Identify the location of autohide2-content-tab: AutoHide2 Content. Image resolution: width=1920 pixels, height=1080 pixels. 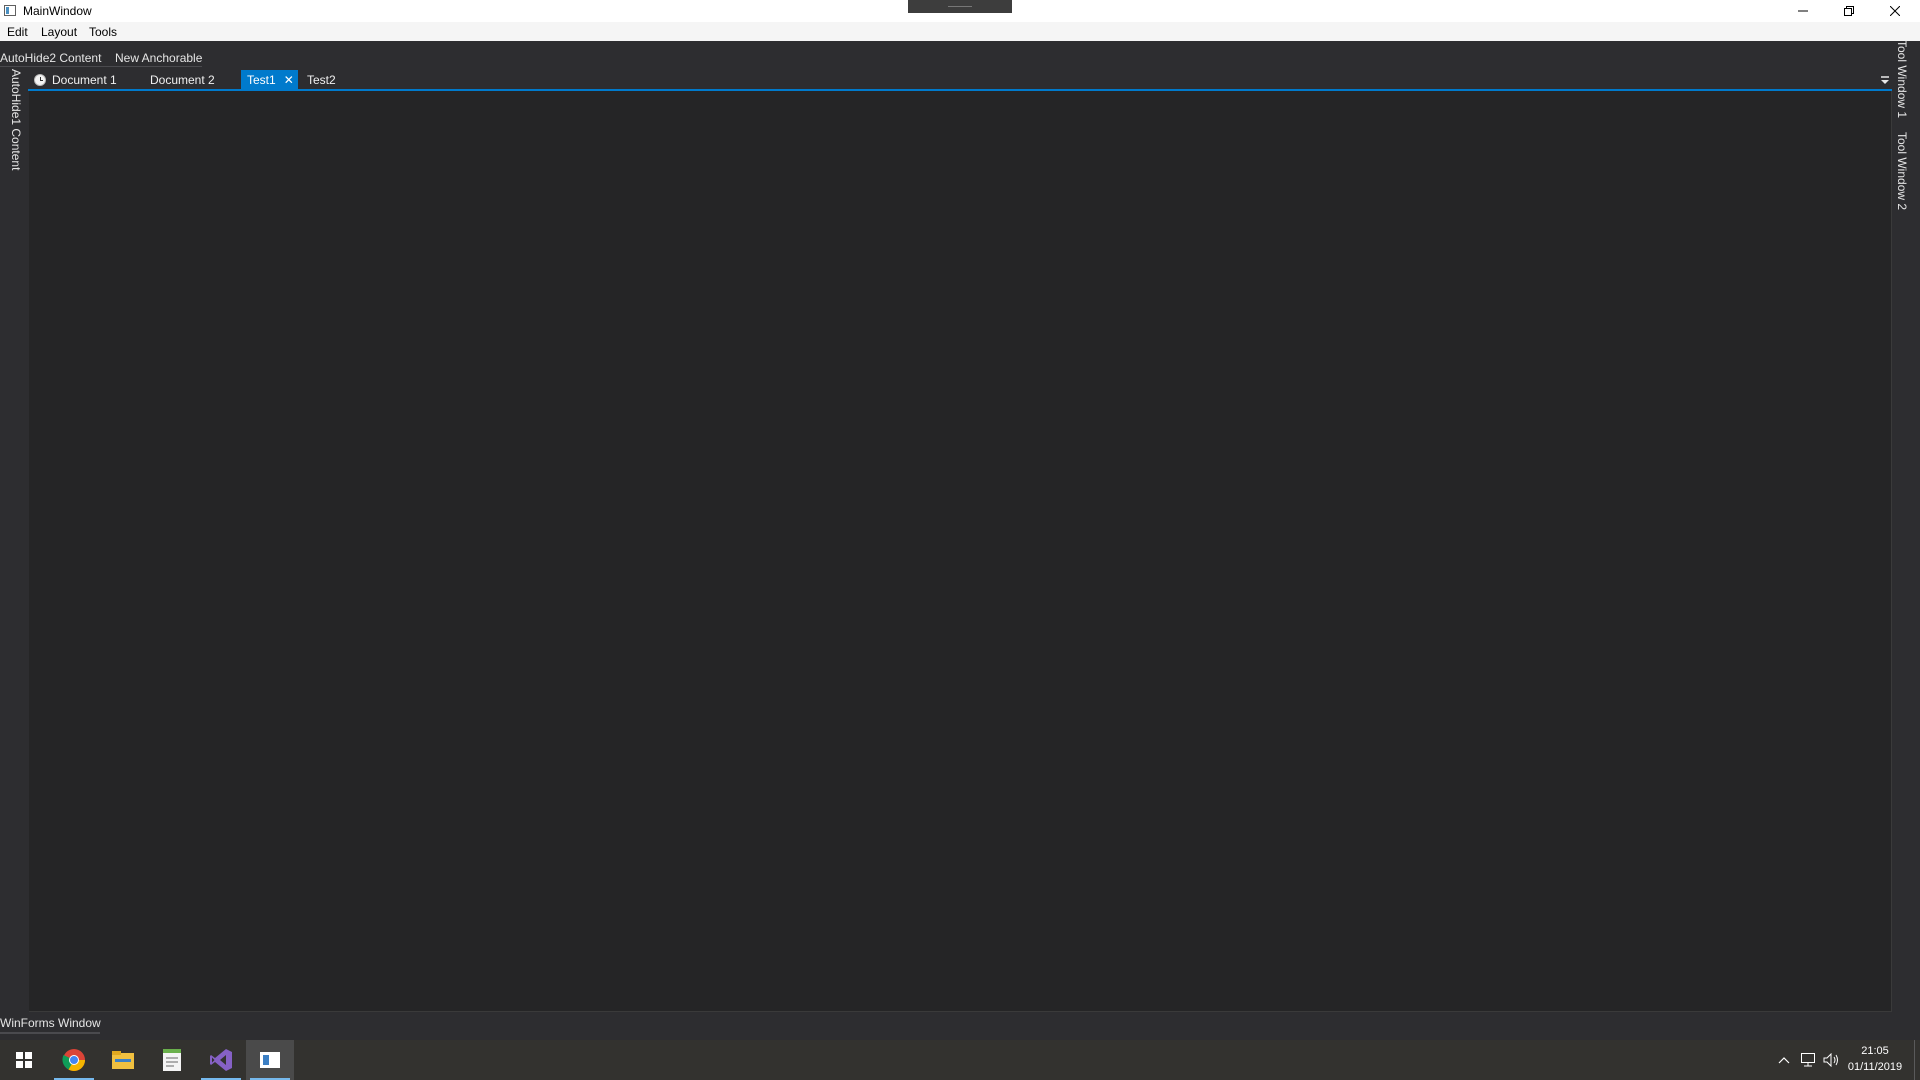
(50, 58).